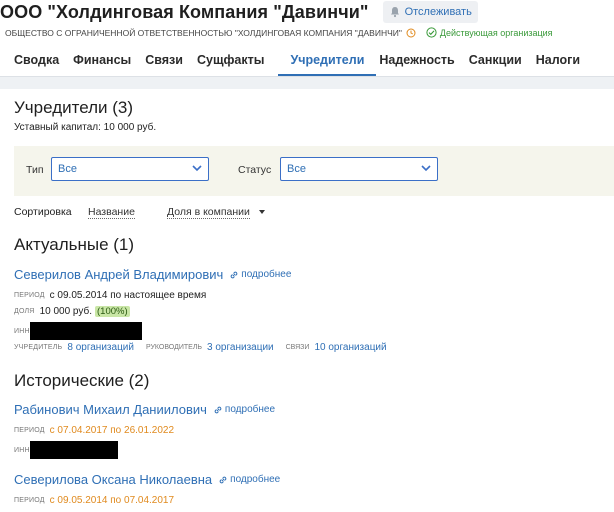  Describe the element at coordinates (350, 347) in the screenshot. I see `links-orgs-link: 10 организаций` at that location.